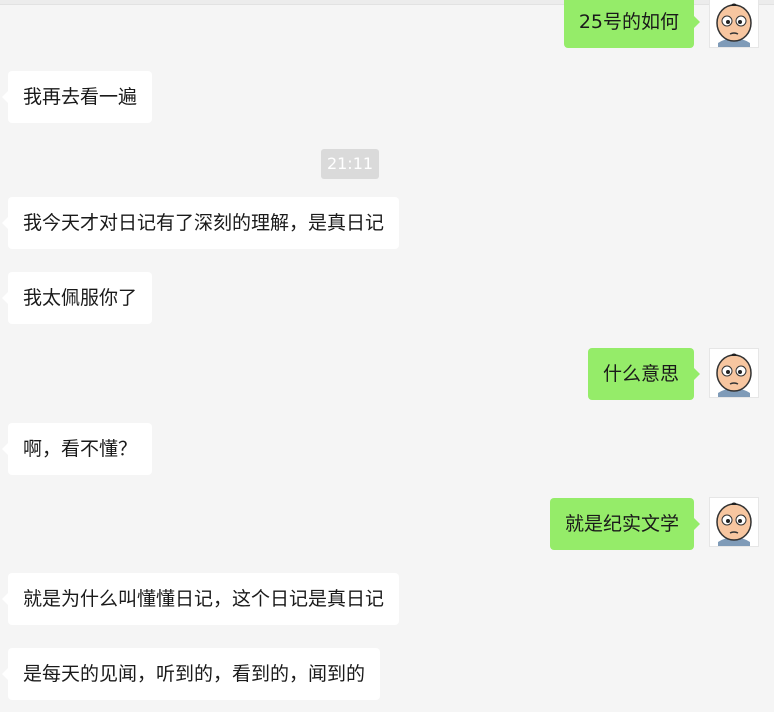 Image resolution: width=774 pixels, height=712 pixels. I want to click on message-bubble-incoming: 我再去看一遍, so click(77, 97).